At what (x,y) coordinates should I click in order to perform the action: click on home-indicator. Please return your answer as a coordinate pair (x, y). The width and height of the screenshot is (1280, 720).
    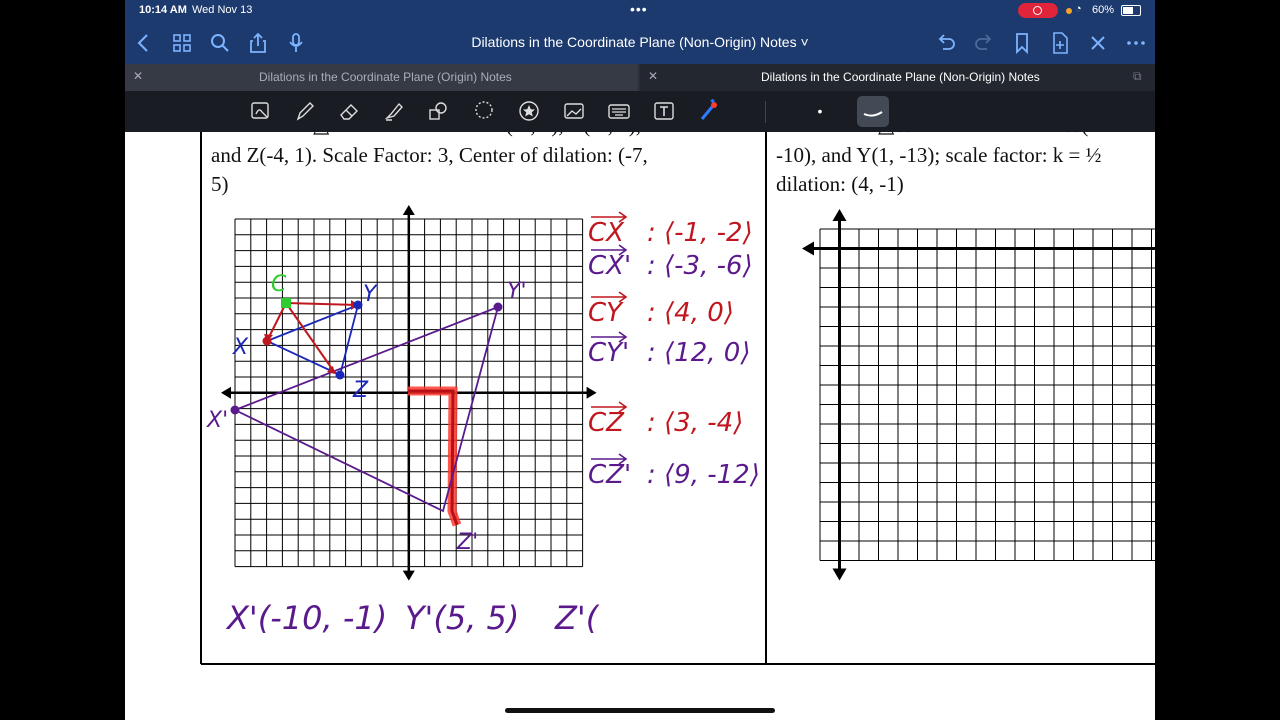
    Looking at the image, I should click on (640, 710).